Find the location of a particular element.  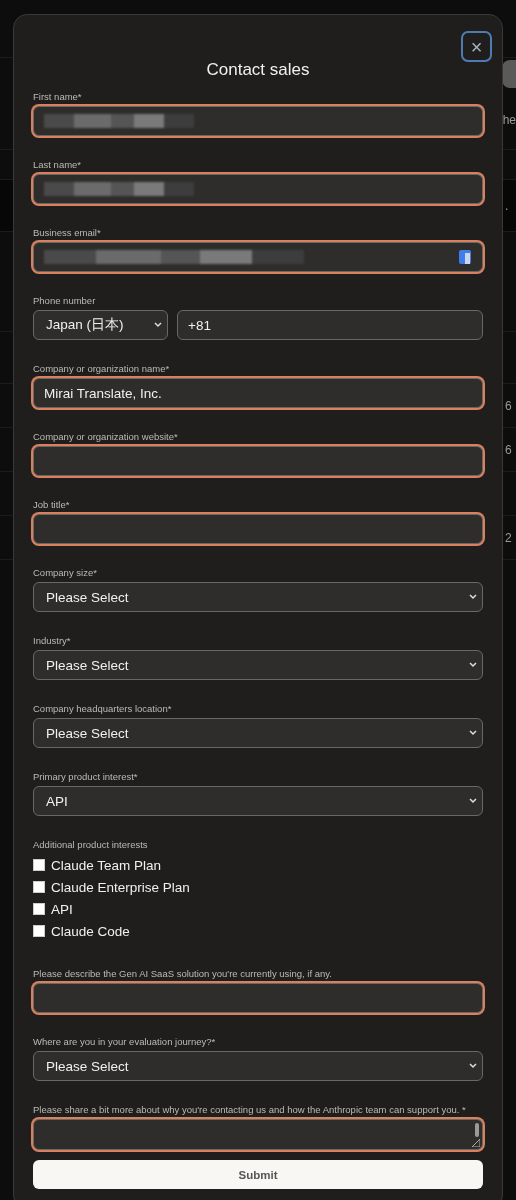

page-text: . is located at coordinates (507, 205).